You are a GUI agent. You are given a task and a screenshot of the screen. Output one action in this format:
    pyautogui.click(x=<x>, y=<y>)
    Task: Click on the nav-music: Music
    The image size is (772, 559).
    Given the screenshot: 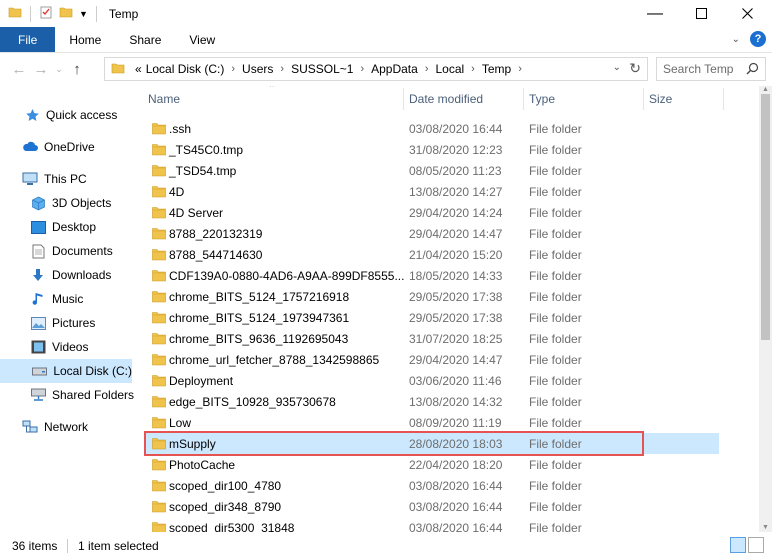 What is the action you would take?
    pyautogui.click(x=56, y=299)
    